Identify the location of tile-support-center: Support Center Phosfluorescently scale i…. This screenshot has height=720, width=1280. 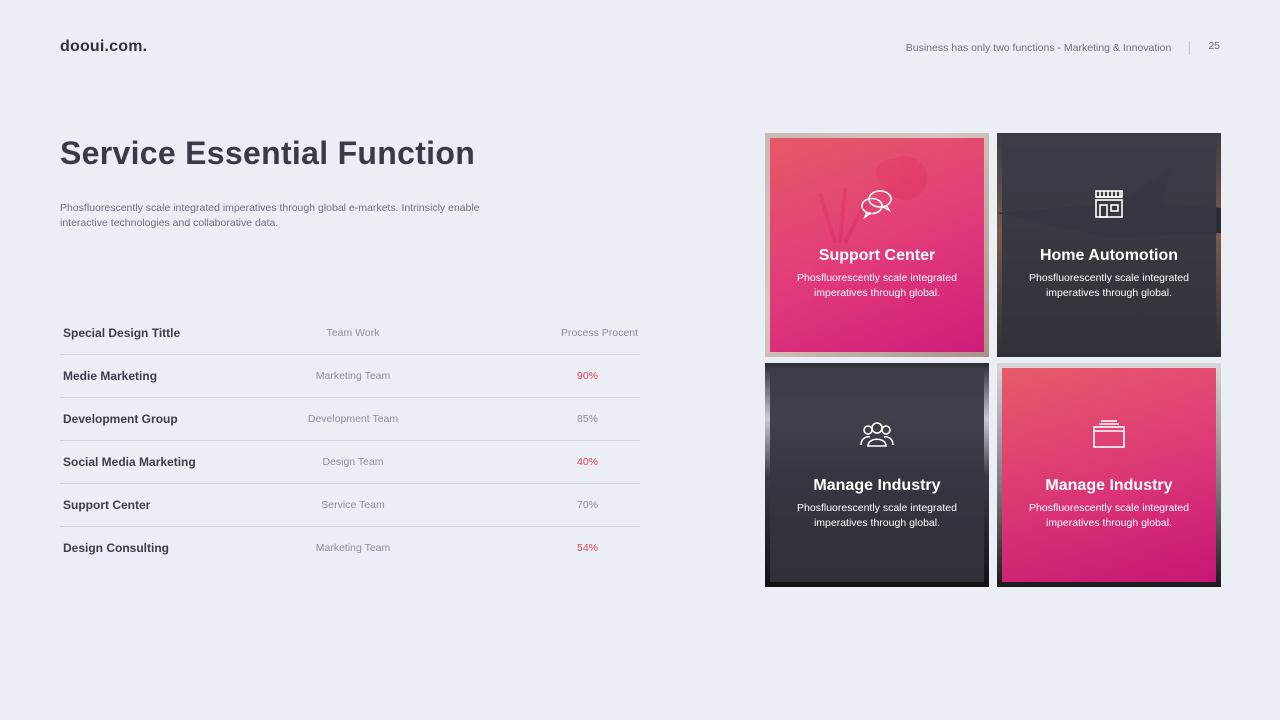
(877, 245).